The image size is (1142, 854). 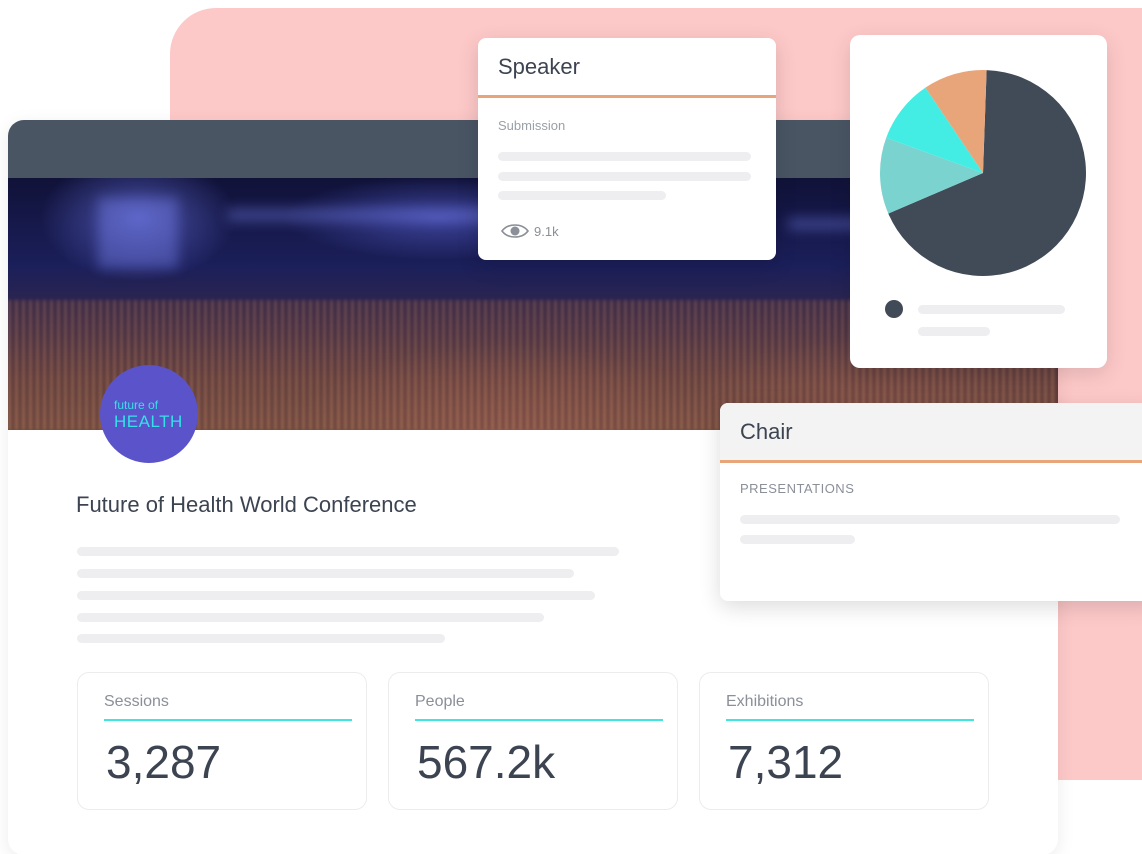 What do you see at coordinates (515, 231) in the screenshot?
I see `eye-icon` at bounding box center [515, 231].